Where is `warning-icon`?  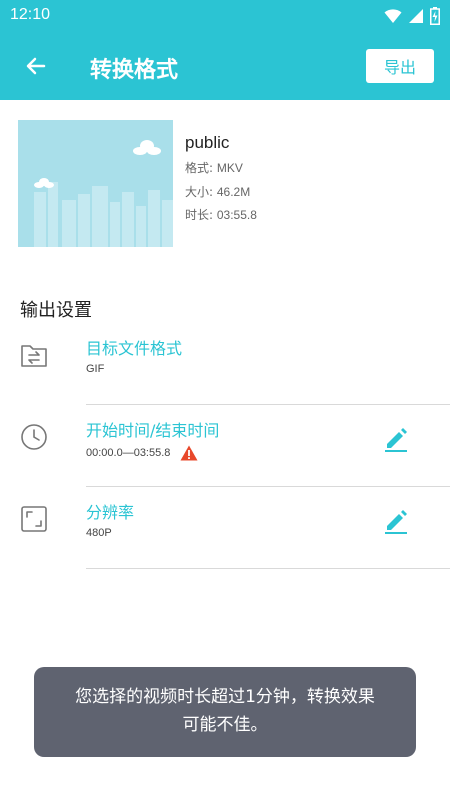
warning-icon is located at coordinates (189, 453).